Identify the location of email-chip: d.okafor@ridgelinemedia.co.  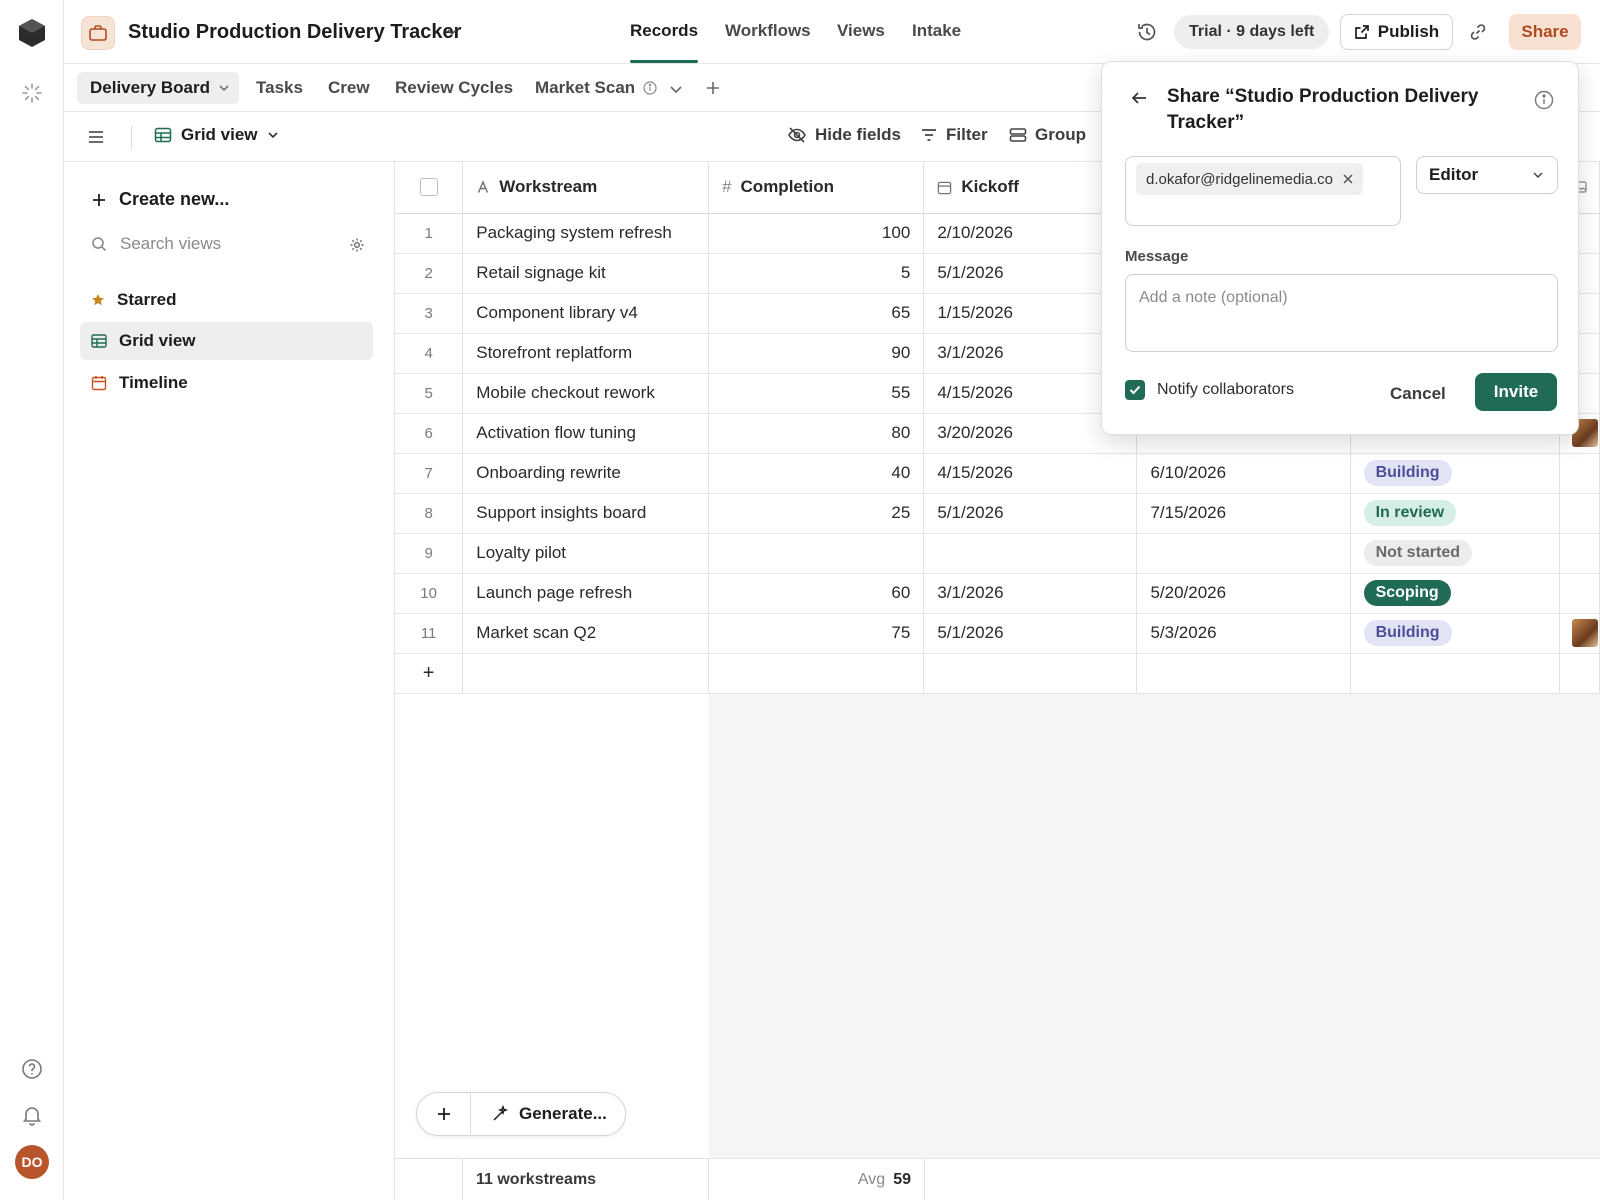
(1249, 179).